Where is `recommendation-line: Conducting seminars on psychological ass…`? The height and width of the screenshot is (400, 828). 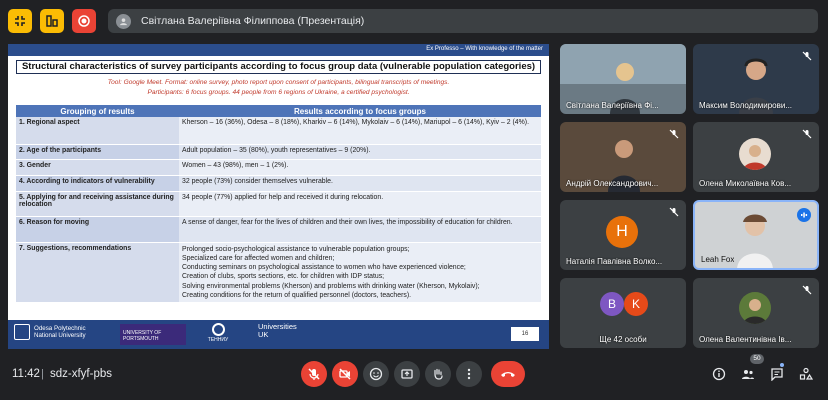
recommendation-line: Conducting seminars on psychological ass… is located at coordinates (324, 268).